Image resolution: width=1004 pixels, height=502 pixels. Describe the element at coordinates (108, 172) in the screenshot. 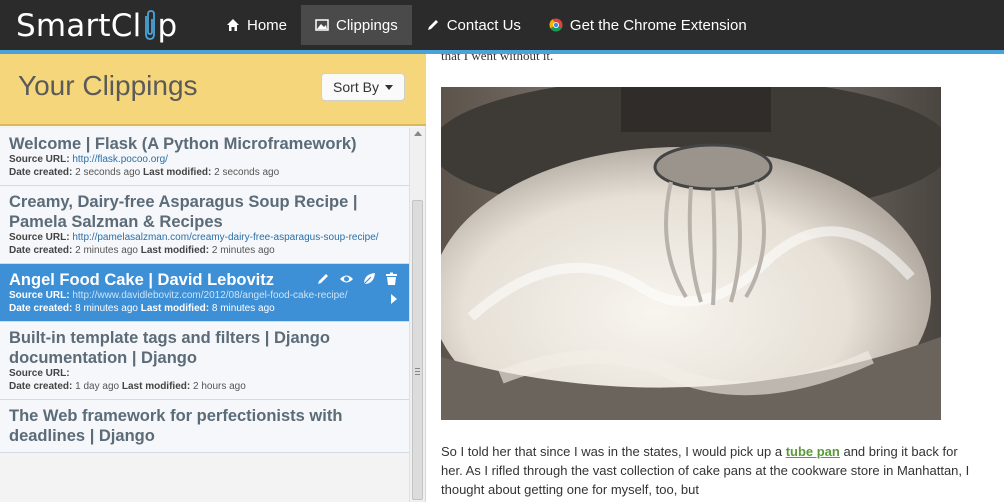

I see `created-value: 2 seconds ago` at that location.